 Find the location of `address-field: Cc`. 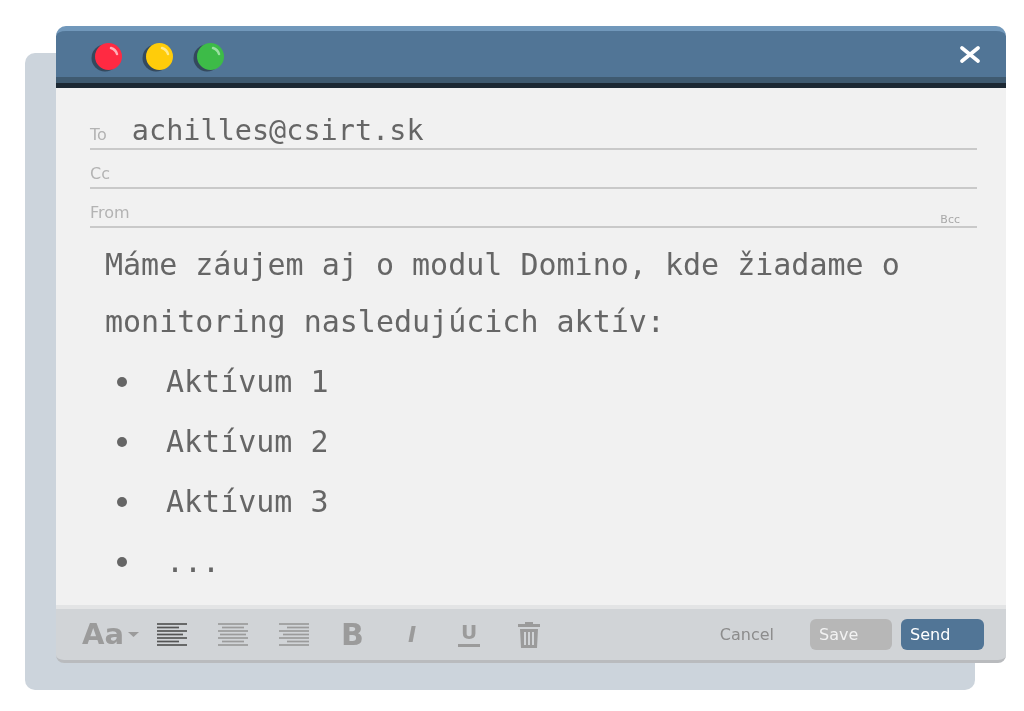

address-field: Cc is located at coordinates (533, 169).